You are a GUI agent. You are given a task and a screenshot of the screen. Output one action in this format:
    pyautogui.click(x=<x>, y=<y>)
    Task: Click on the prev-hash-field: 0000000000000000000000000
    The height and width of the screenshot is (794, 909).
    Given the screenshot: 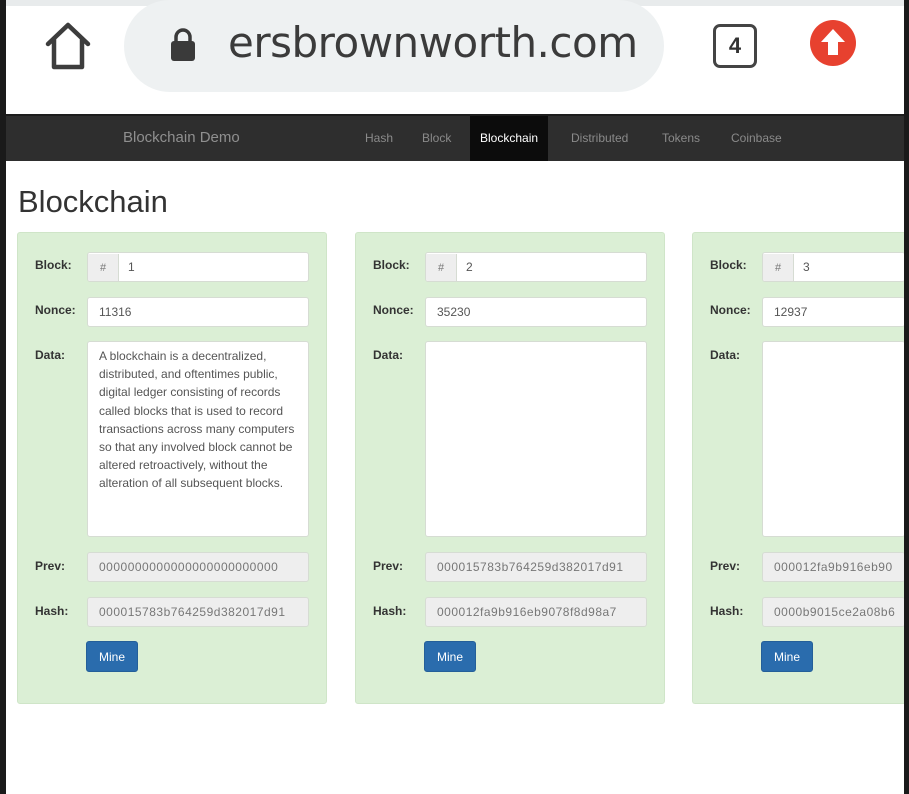 What is the action you would take?
    pyautogui.click(x=198, y=567)
    